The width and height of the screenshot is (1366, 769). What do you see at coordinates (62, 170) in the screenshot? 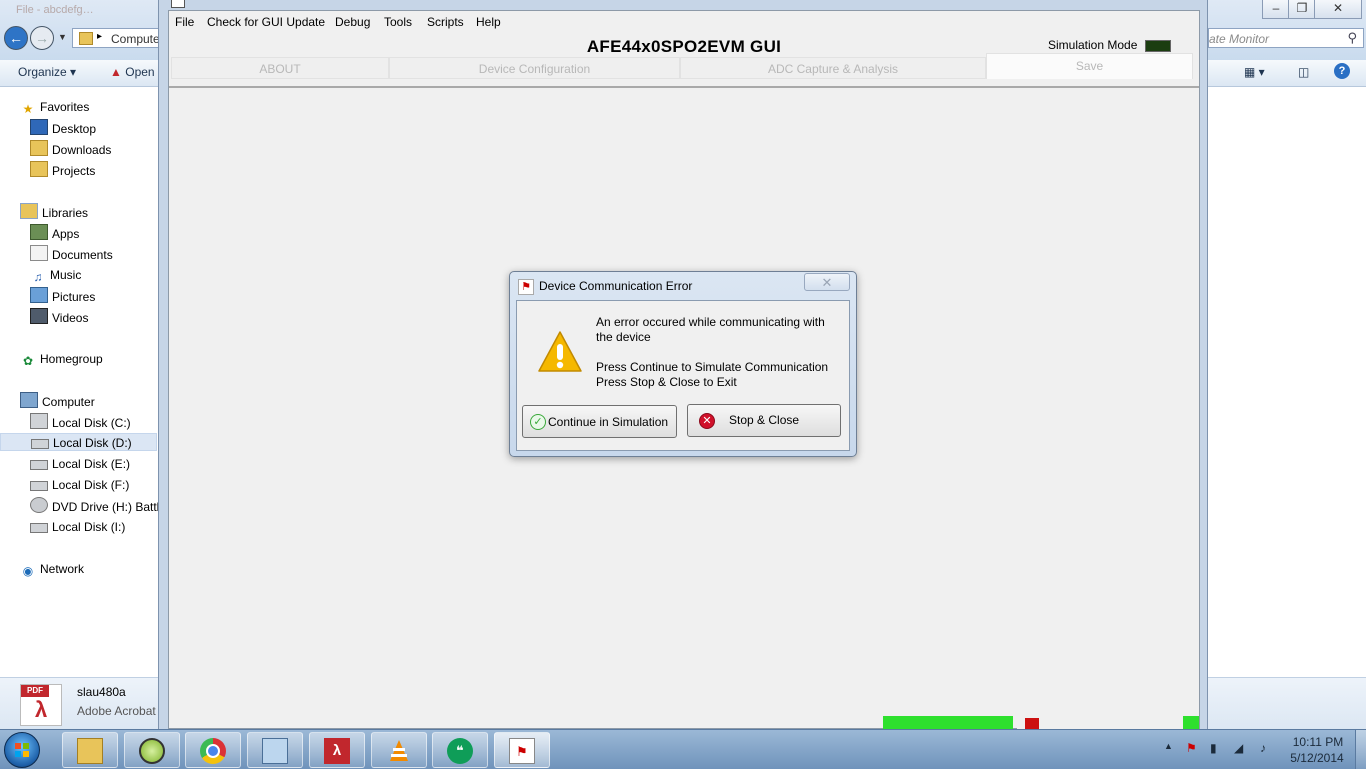
I see `nav-projects: Projects` at bounding box center [62, 170].